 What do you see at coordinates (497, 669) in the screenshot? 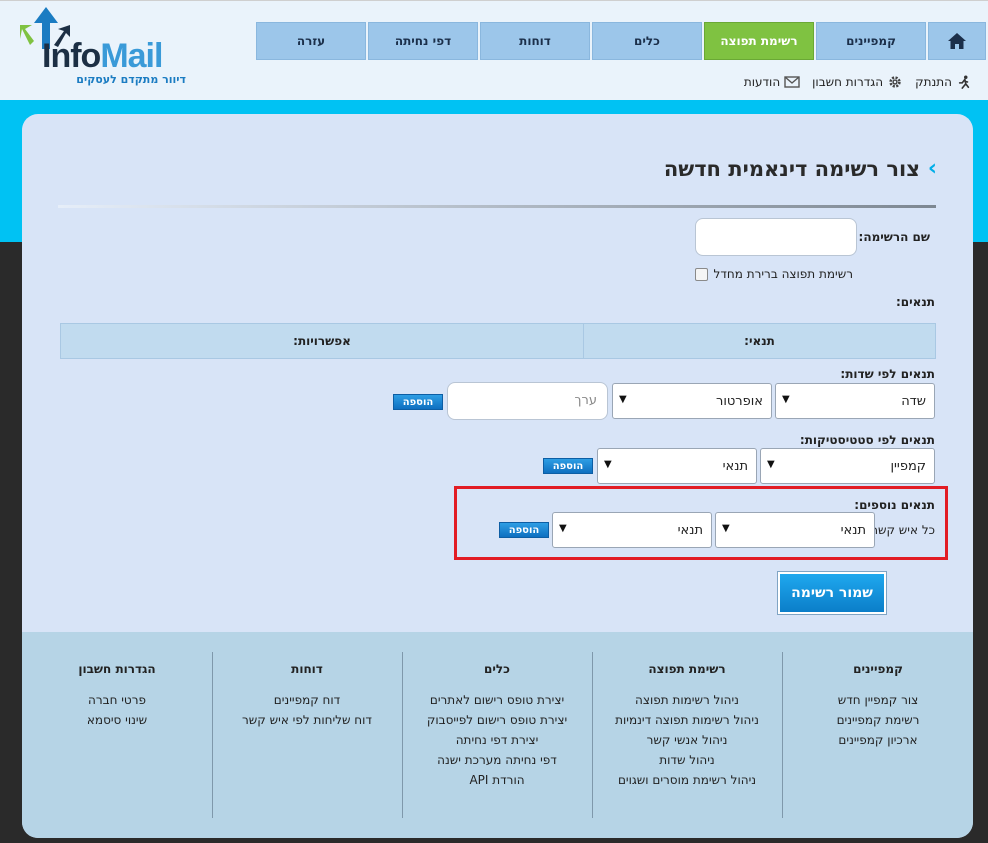
I see `footer-heading: כלים` at bounding box center [497, 669].